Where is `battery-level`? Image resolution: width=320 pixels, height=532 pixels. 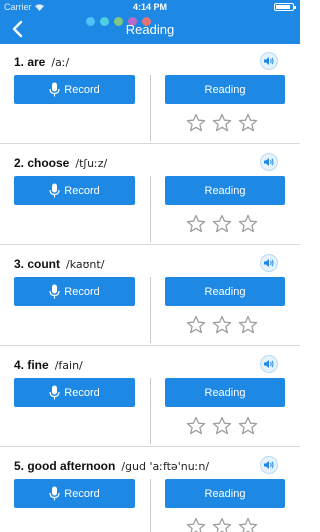 battery-level is located at coordinates (283, 7).